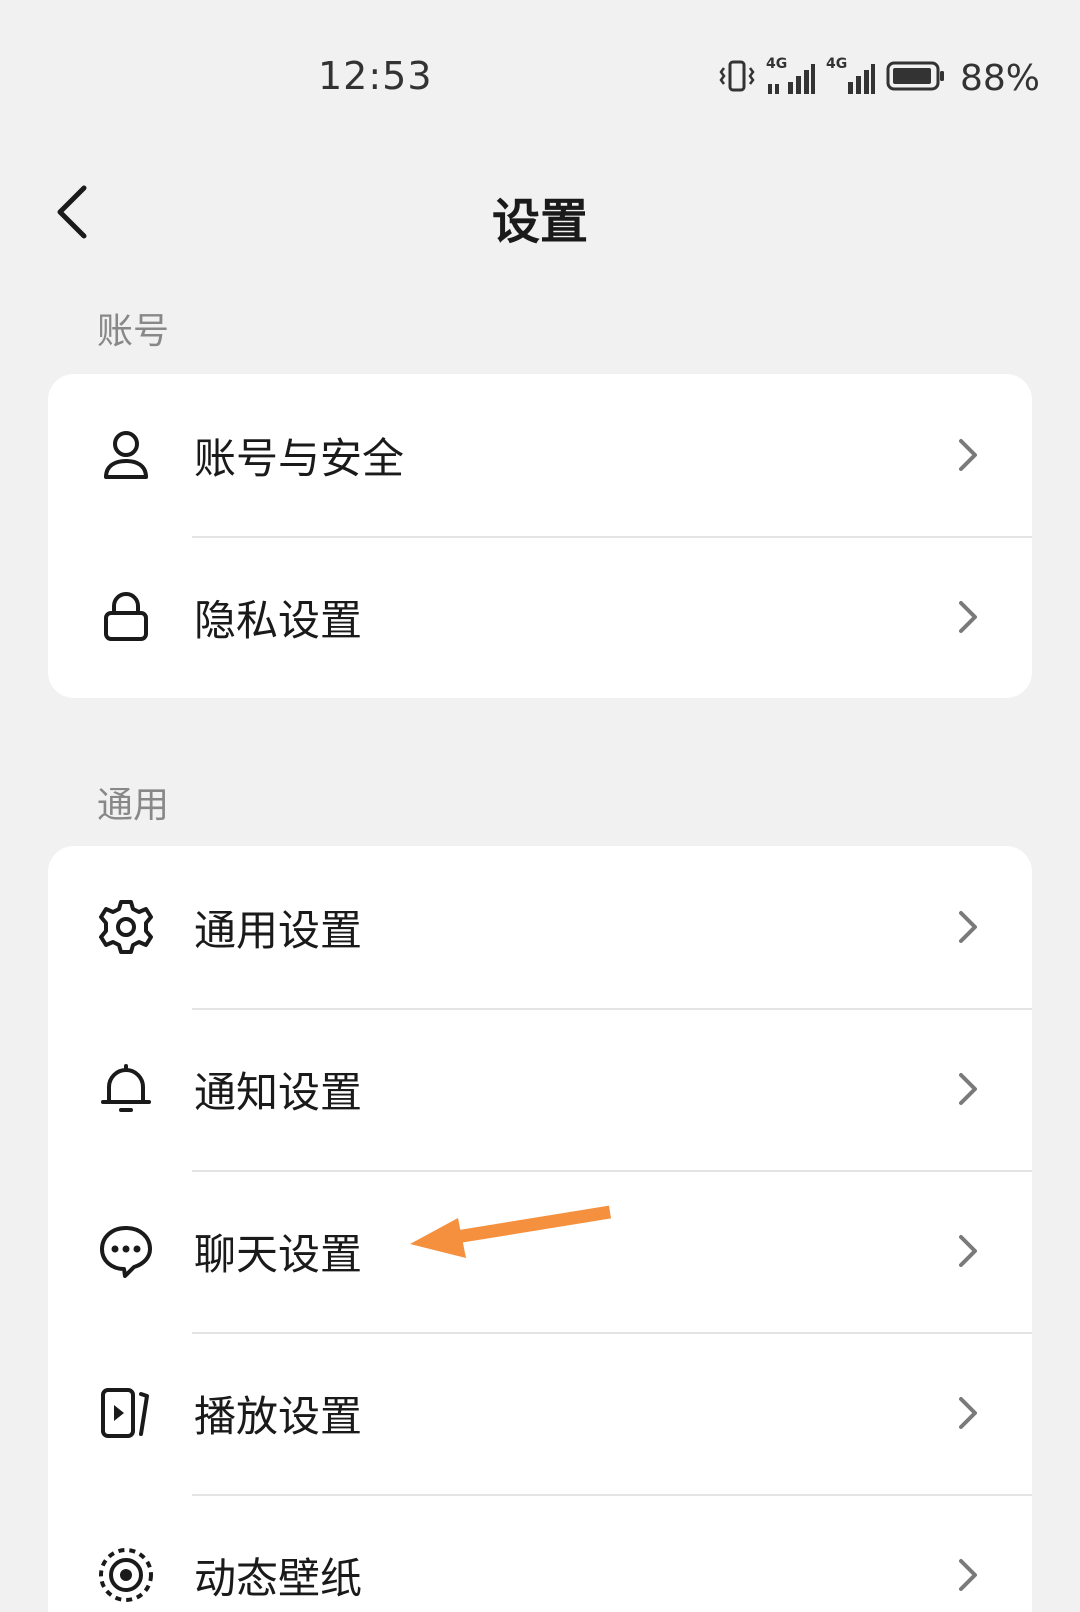  What do you see at coordinates (540, 1413) in the screenshot?
I see `row-playback-settings: 播放设置` at bounding box center [540, 1413].